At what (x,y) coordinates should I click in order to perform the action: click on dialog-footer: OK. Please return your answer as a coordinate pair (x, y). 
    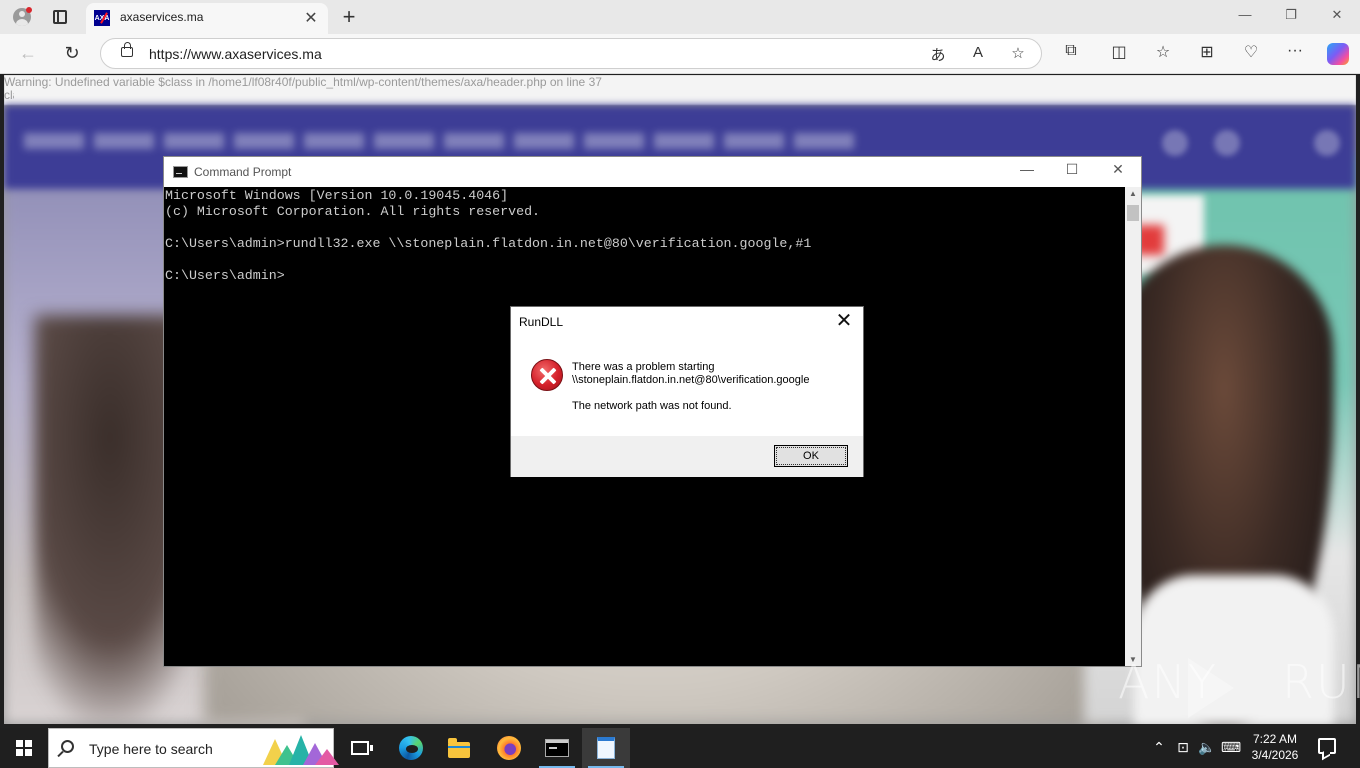
    Looking at the image, I should click on (687, 456).